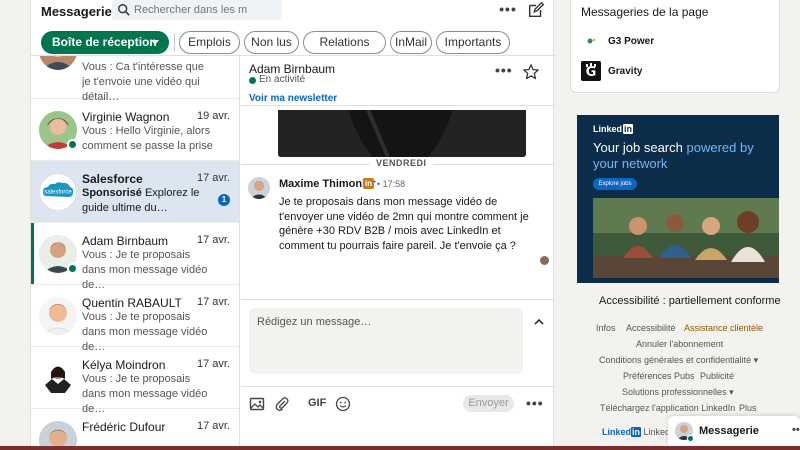 The height and width of the screenshot is (450, 800). I want to click on image-icon, so click(257, 404).